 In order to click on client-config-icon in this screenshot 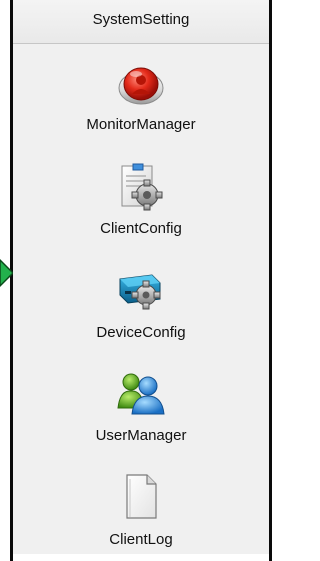, I will do `click(142, 187)`.